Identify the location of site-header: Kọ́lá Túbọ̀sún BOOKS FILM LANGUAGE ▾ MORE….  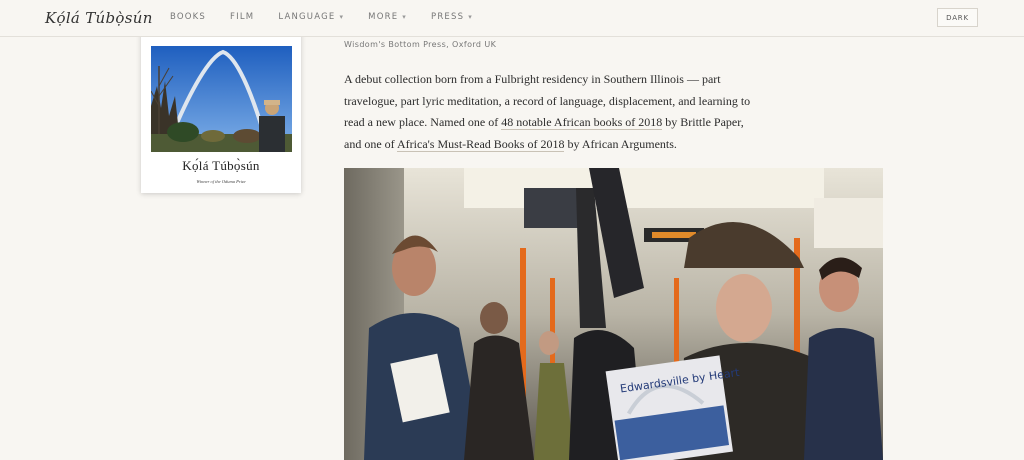
(512, 18).